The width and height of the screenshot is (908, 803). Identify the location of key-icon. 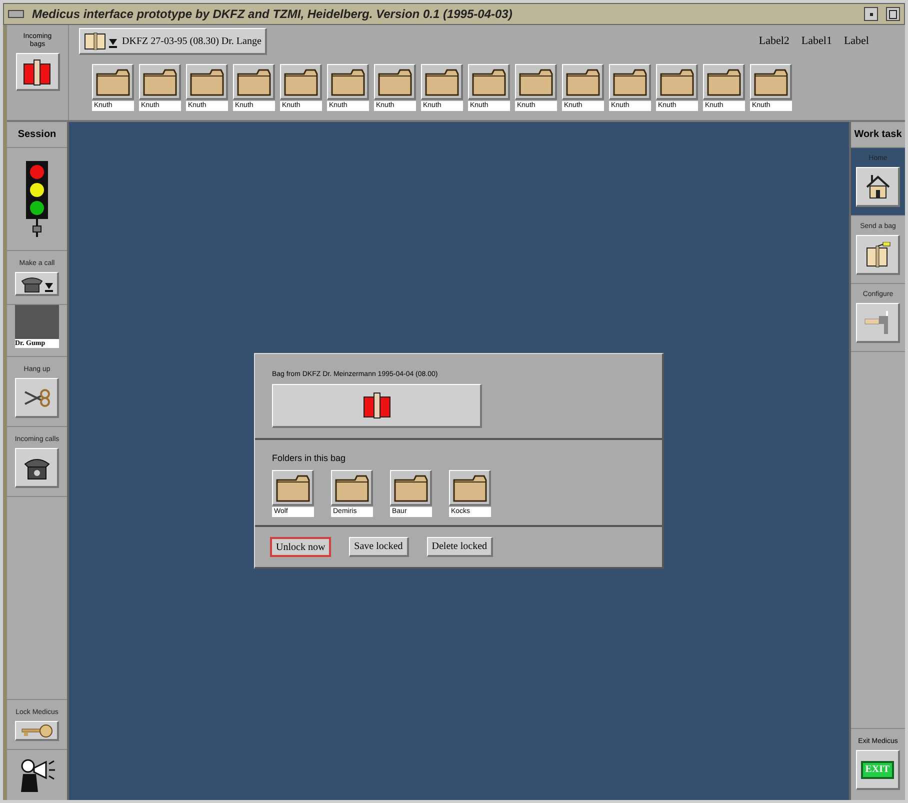
(37, 731).